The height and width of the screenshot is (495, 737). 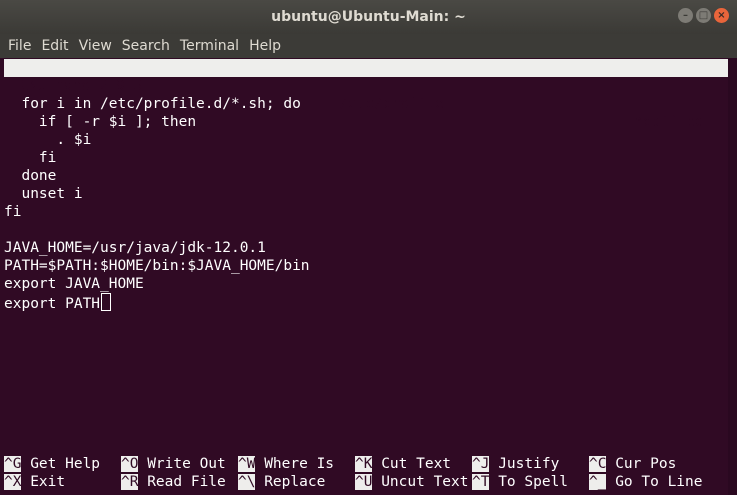 What do you see at coordinates (265, 46) in the screenshot?
I see `menu-help: Help` at bounding box center [265, 46].